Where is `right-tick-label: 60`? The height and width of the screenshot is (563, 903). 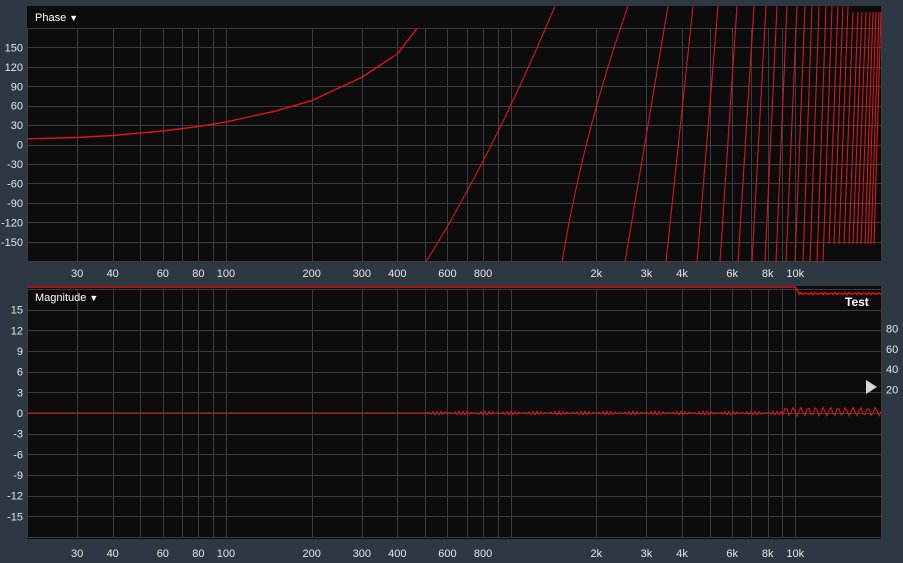 right-tick-label: 60 is located at coordinates (892, 350).